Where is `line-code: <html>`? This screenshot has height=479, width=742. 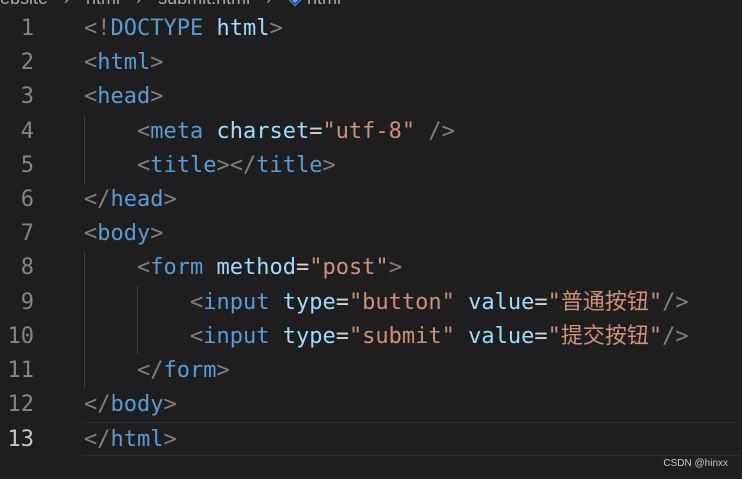 line-code: <html> is located at coordinates (123, 63).